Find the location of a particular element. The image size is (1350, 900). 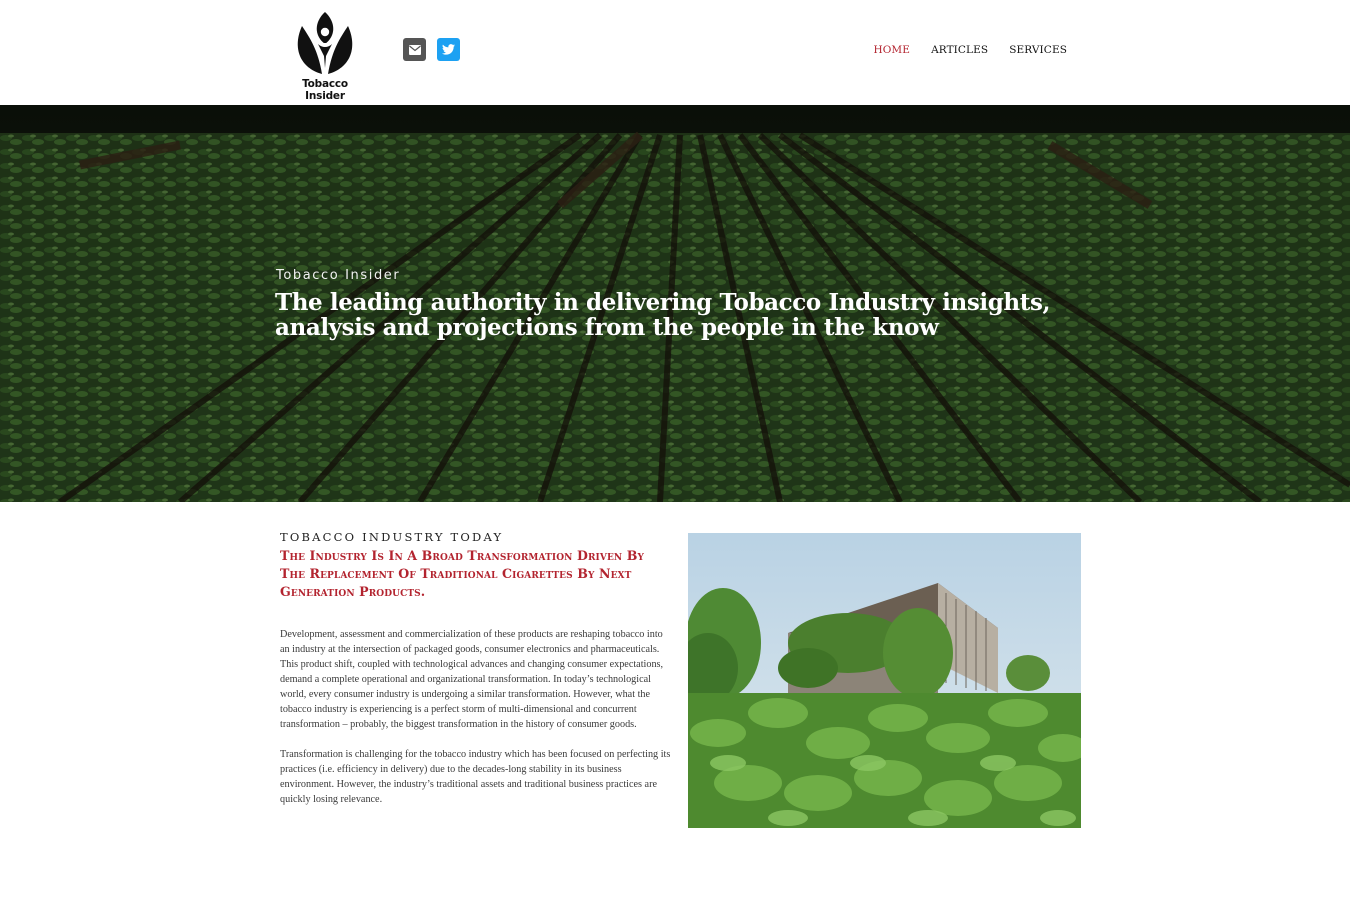

main-nav: HOME ARTICLES SERVICES is located at coordinates (970, 50).